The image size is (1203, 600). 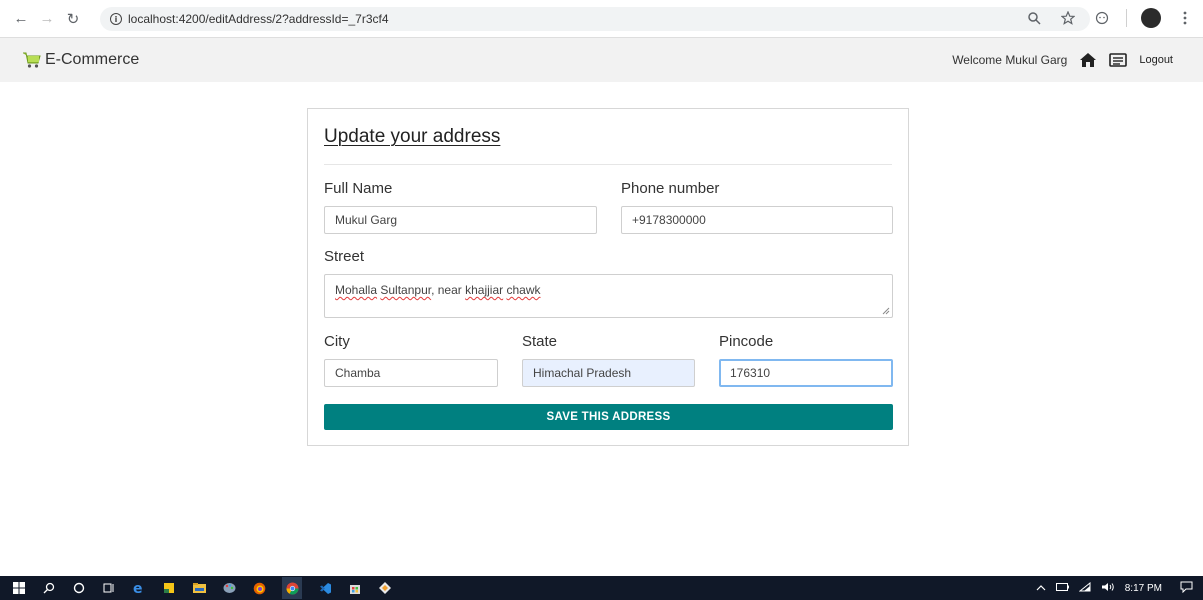 I want to click on task-view-icon, so click(x=109, y=588).